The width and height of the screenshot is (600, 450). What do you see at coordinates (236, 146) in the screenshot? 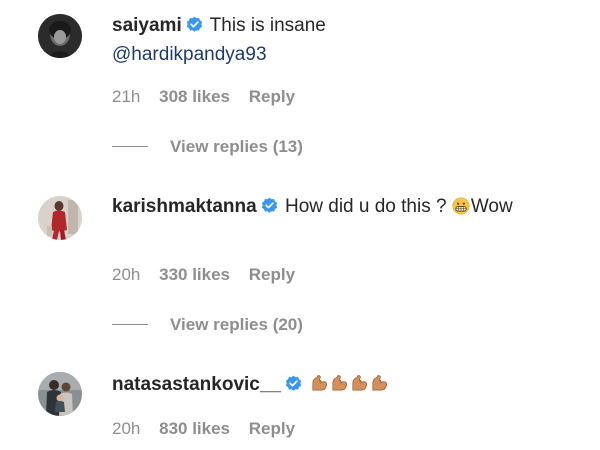
I see `view-replies-label: View replies (13)` at bounding box center [236, 146].